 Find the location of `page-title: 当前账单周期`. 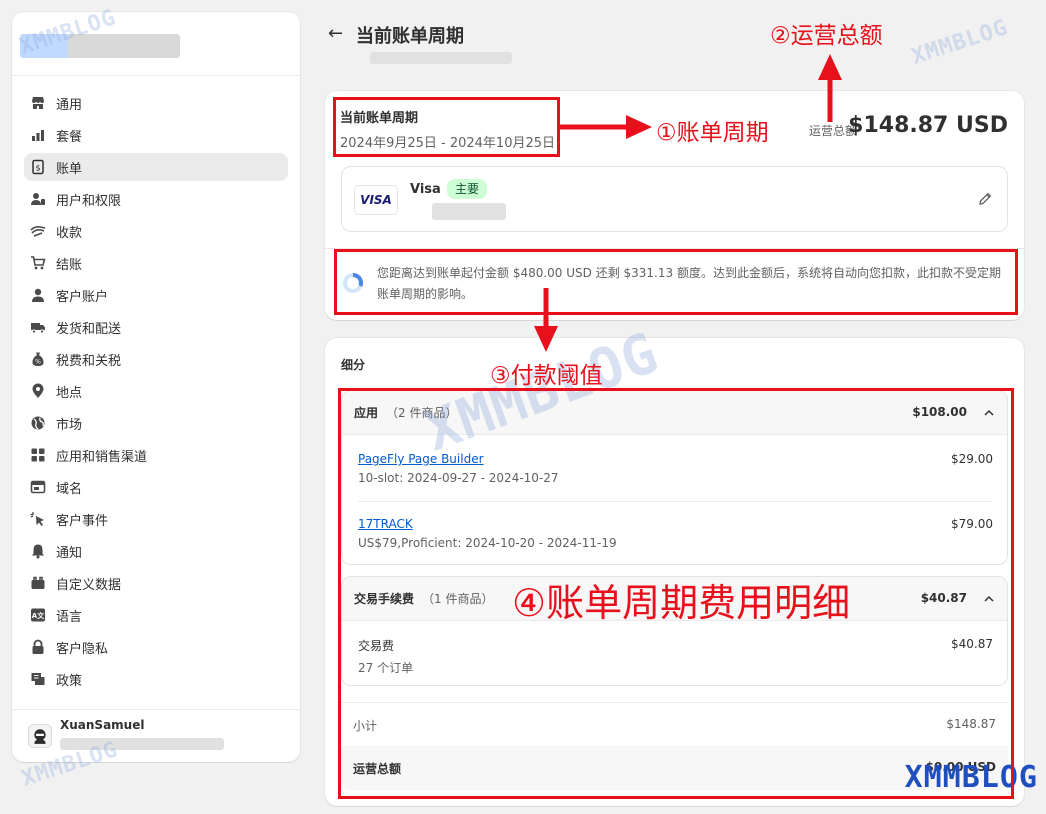

page-title: 当前账单周期 is located at coordinates (410, 36).